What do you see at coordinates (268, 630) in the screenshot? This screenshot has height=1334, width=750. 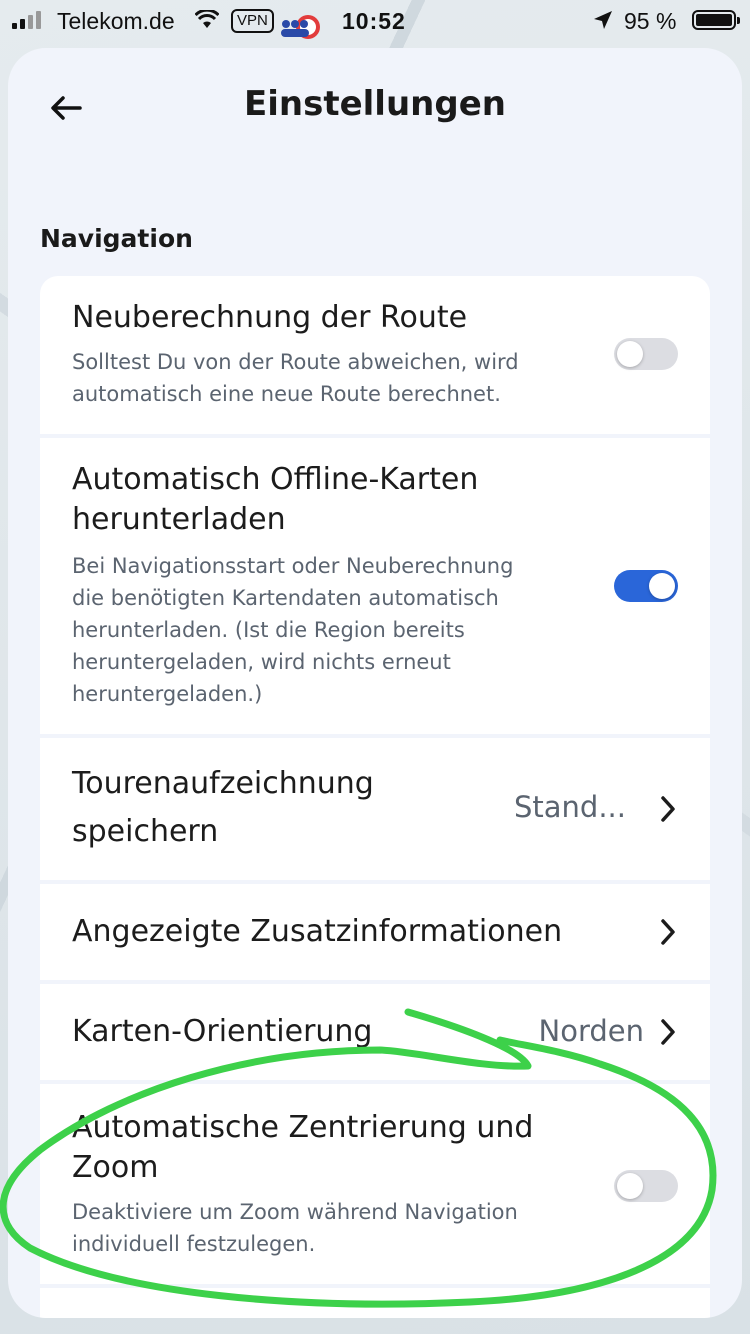 I see `setting-description: herunterladen. (Ist die Region bereits` at bounding box center [268, 630].